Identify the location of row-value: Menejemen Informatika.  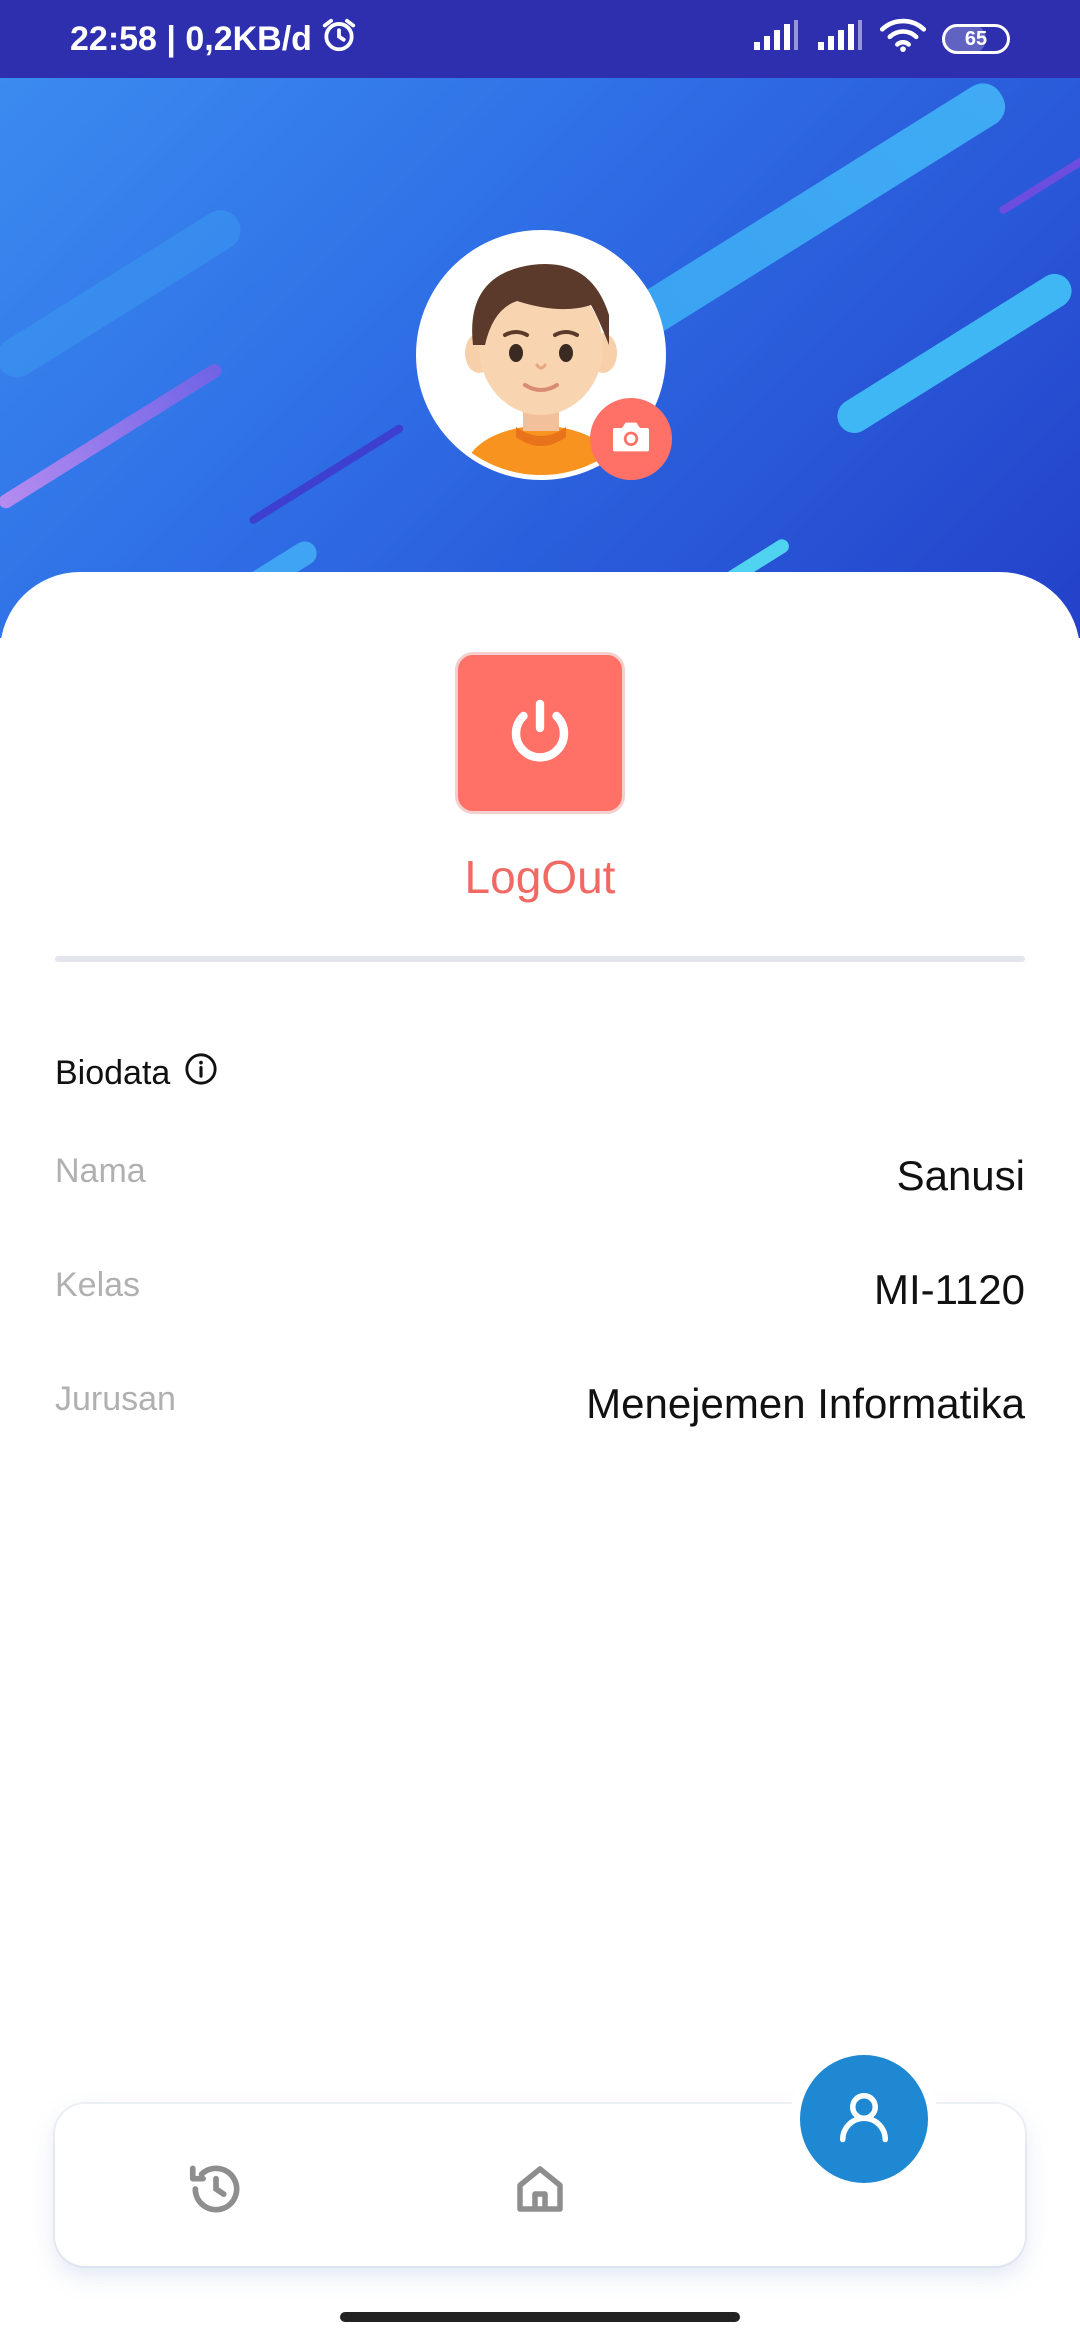
(805, 1403).